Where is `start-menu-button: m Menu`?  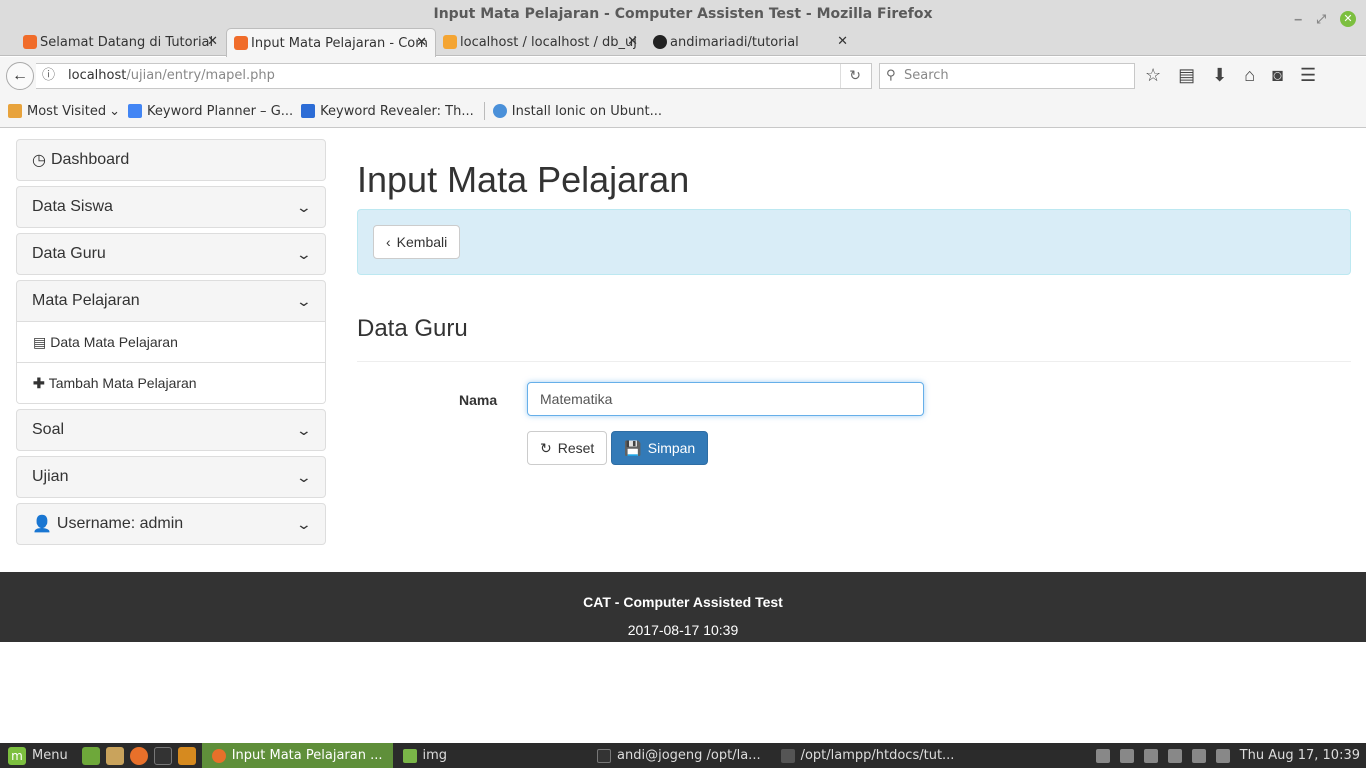
start-menu-button: m Menu is located at coordinates (38, 755).